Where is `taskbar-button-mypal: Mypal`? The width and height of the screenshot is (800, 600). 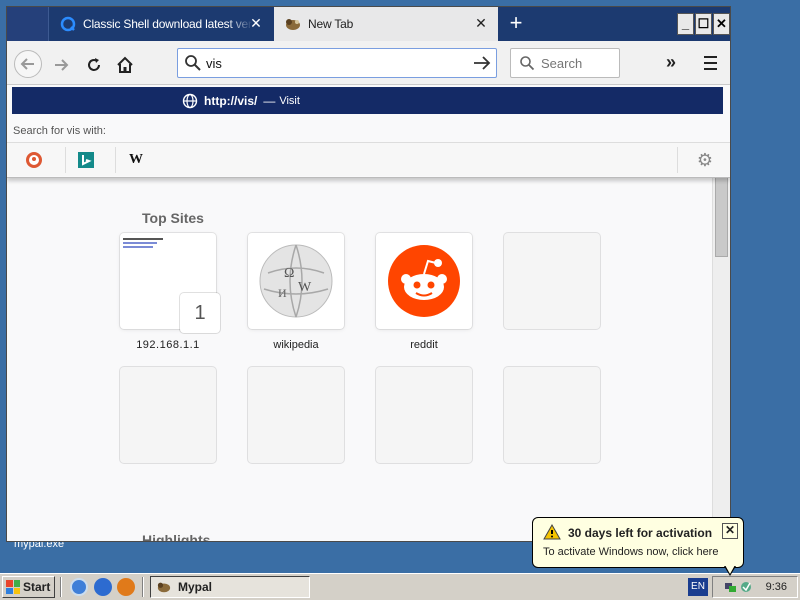
taskbar-button-mypal: Mypal is located at coordinates (230, 587).